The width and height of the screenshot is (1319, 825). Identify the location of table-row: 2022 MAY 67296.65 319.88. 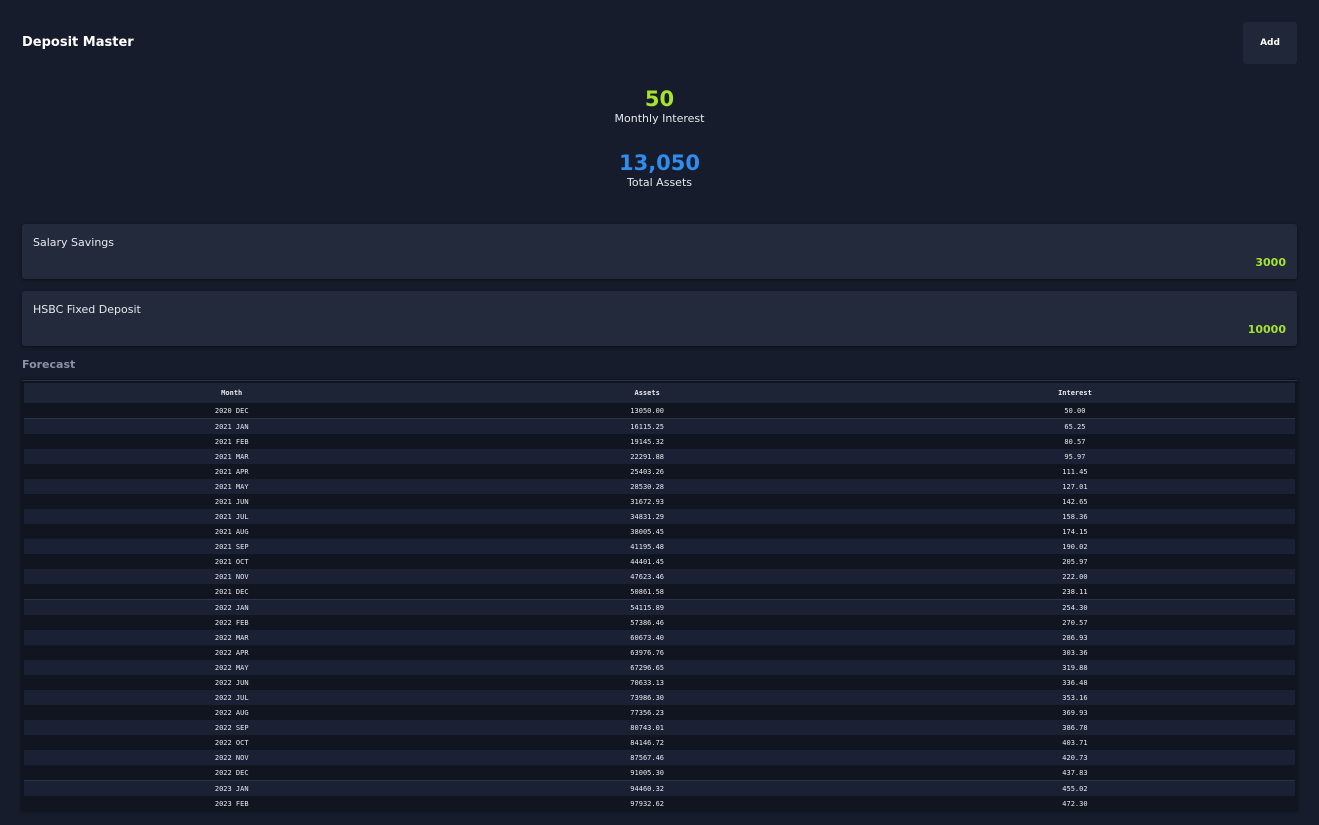
(659, 667).